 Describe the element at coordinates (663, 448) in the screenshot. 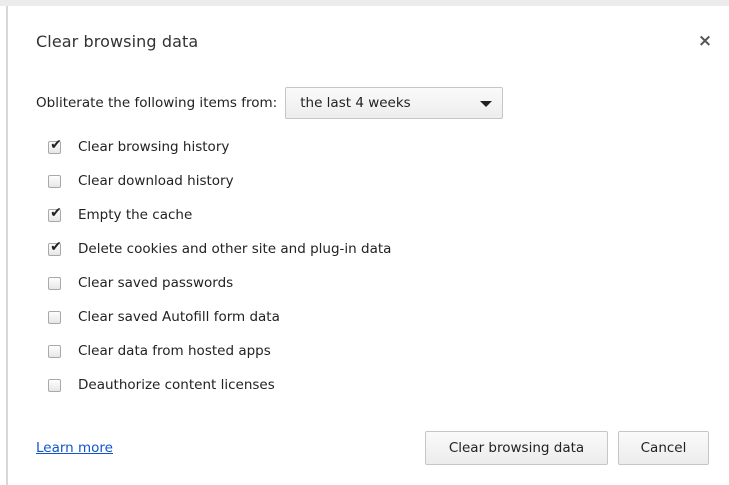

I see `cancel-button: Cancel` at that location.